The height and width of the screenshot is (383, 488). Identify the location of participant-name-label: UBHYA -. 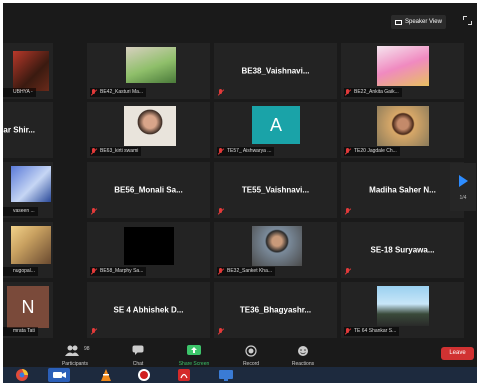
(19, 92).